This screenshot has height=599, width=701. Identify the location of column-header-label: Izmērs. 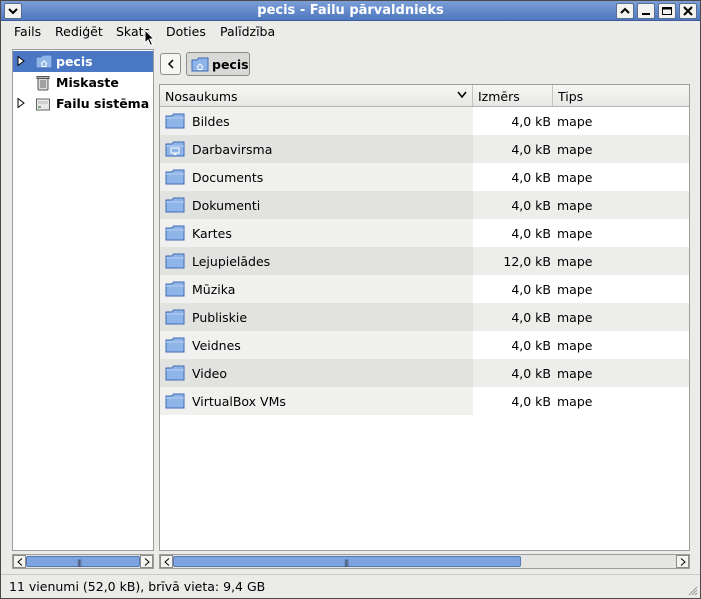
(499, 96).